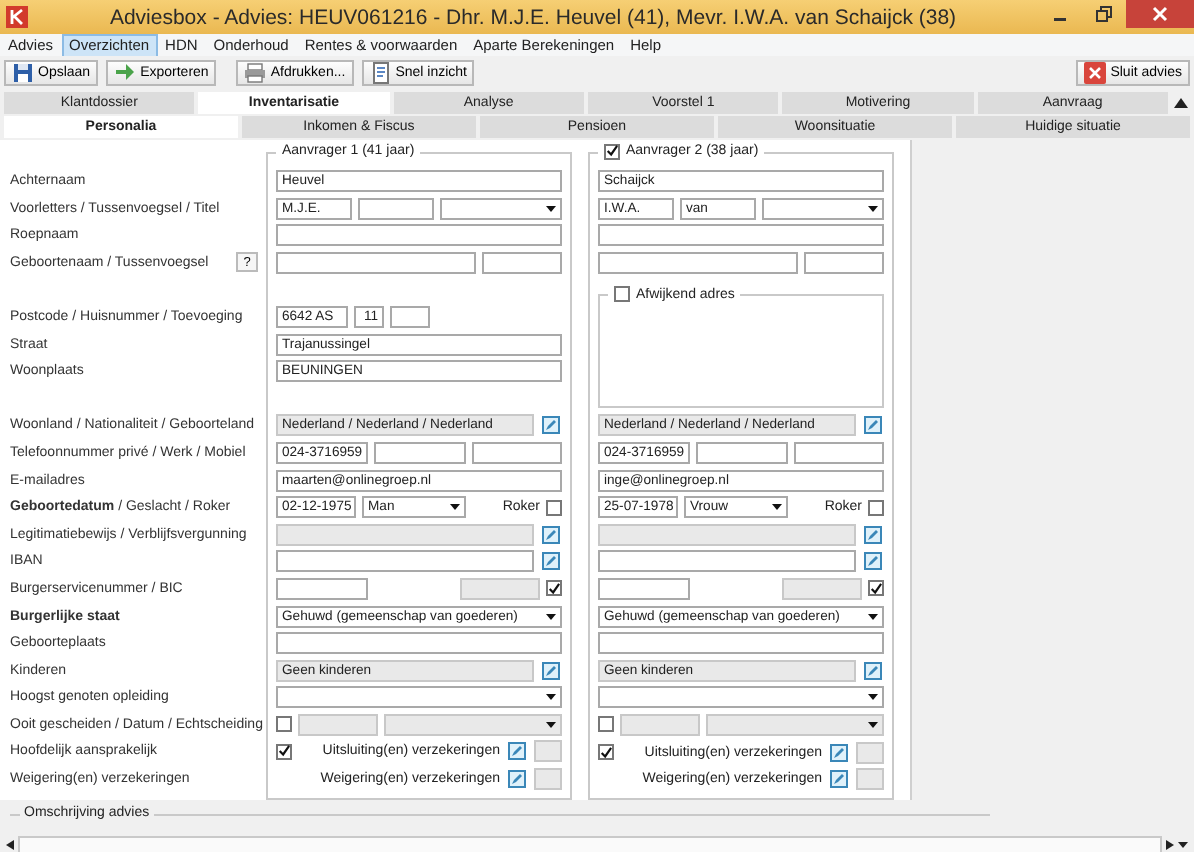 This screenshot has width=1194, height=852. What do you see at coordinates (17, 17) in the screenshot?
I see `app-icon` at bounding box center [17, 17].